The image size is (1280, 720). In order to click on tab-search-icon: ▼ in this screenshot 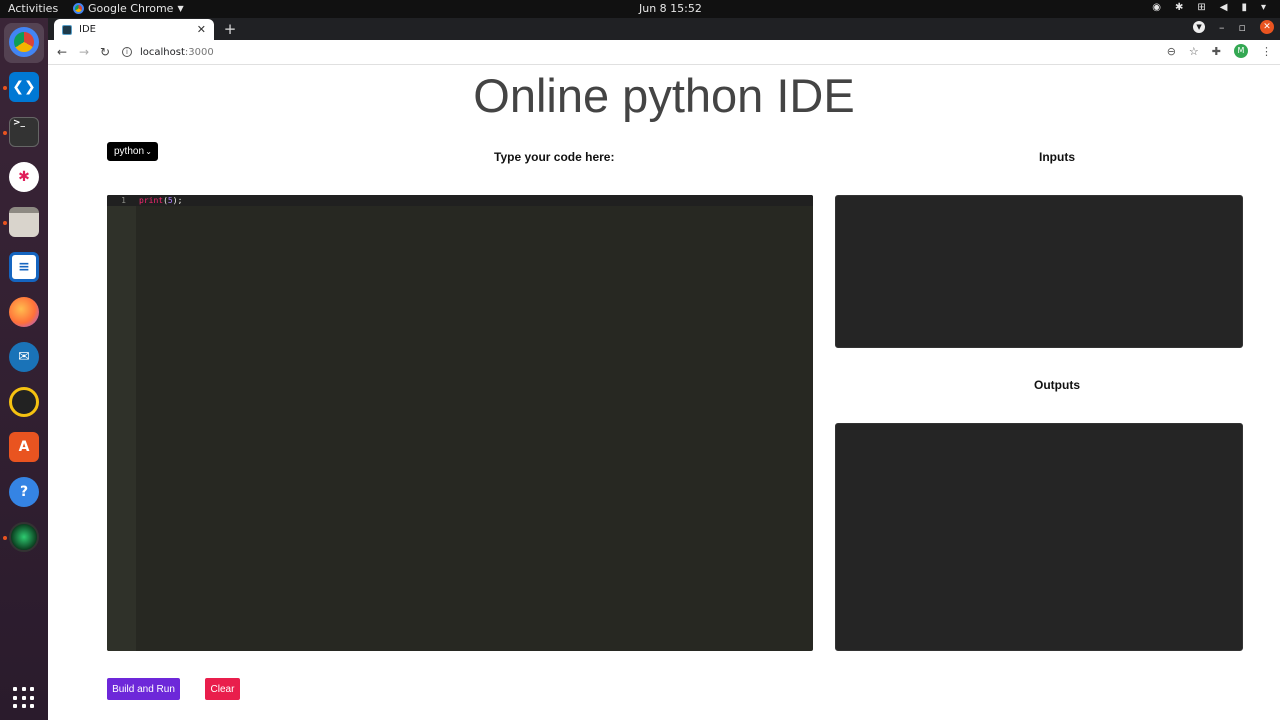, I will do `click(1199, 27)`.